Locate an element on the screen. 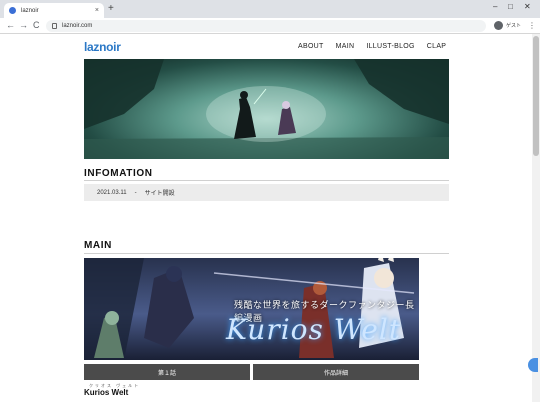 The image size is (540, 402). address-bar: laznoir.com is located at coordinates (266, 26).